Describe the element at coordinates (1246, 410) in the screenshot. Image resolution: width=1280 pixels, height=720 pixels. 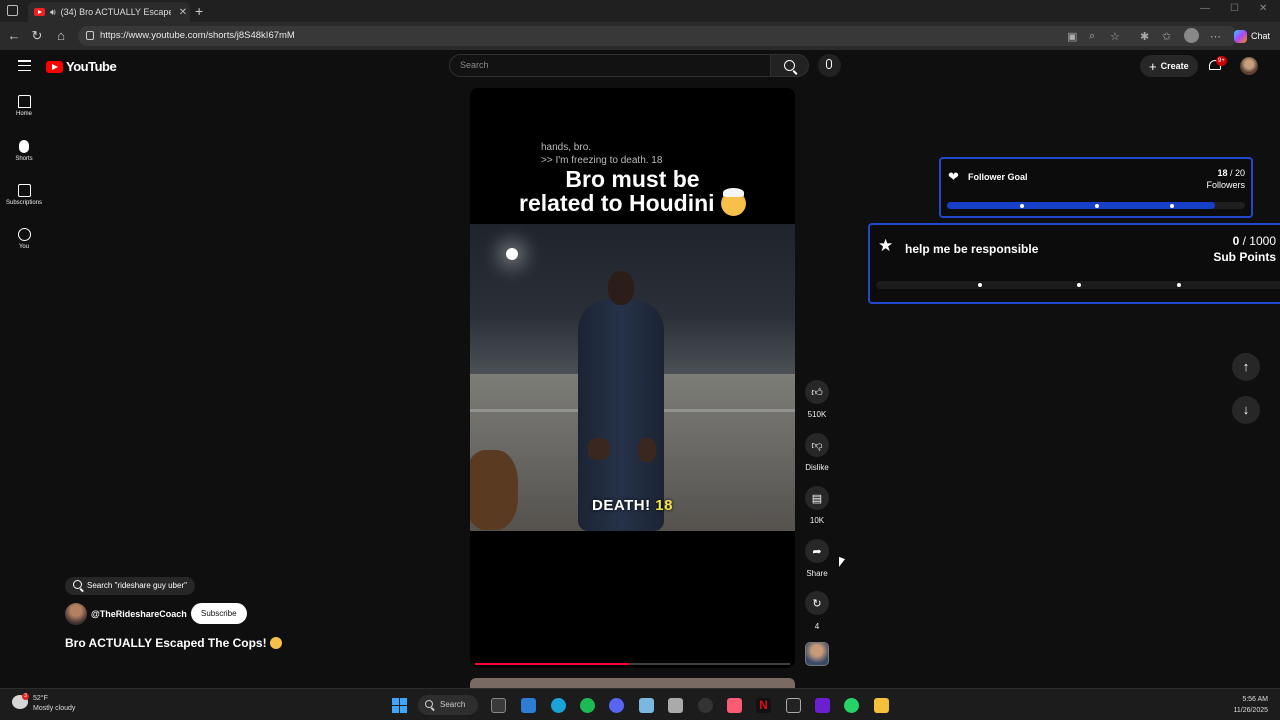
I see `next-short-button: ↓` at that location.